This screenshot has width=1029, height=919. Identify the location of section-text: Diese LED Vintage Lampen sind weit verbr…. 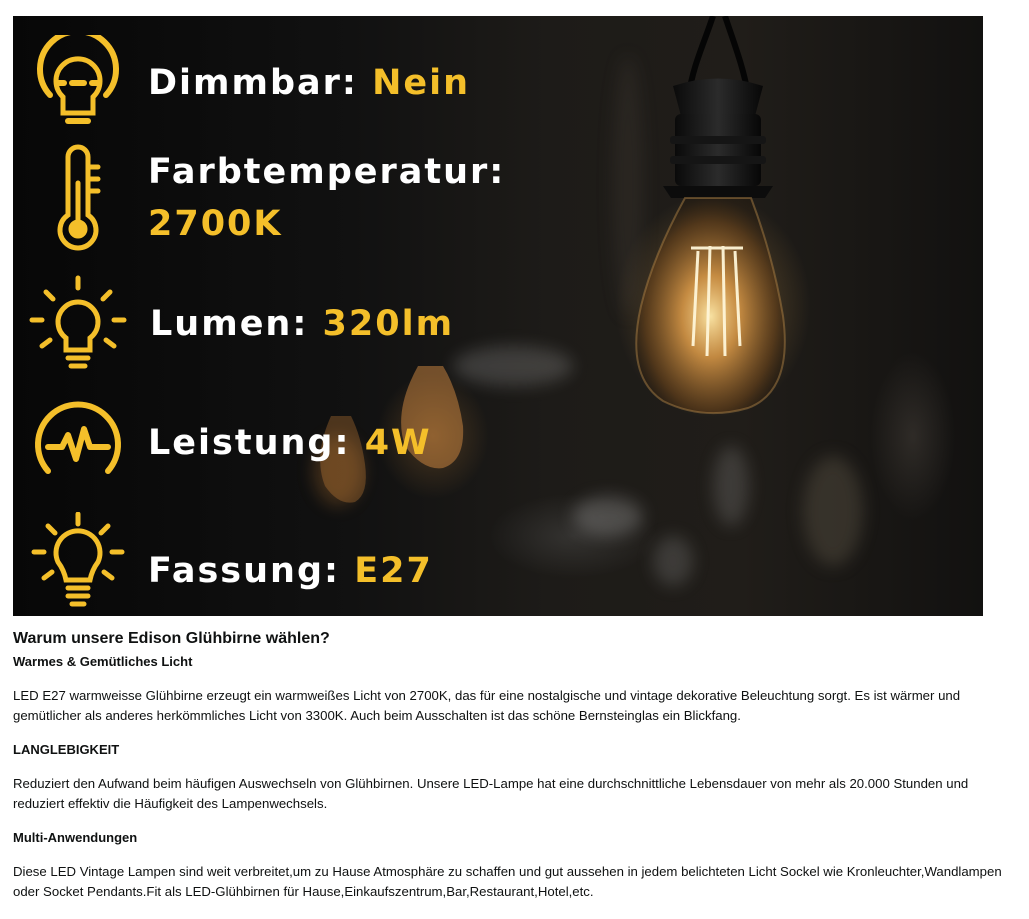
(507, 881).